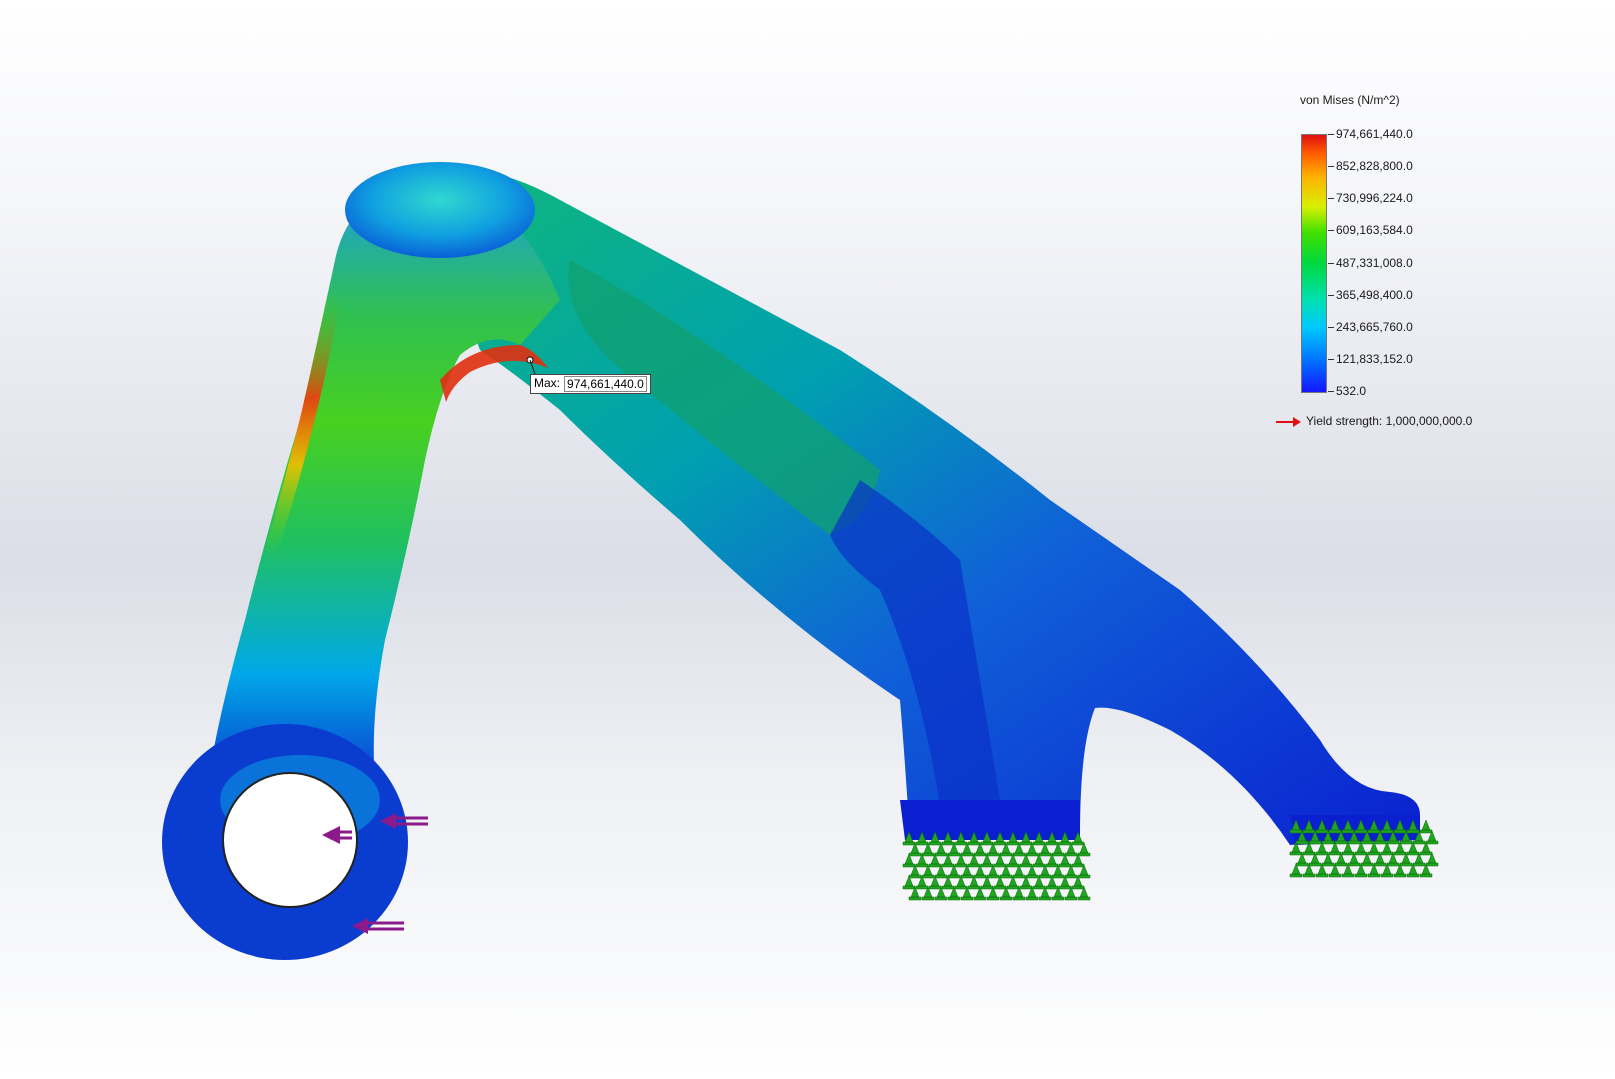 The width and height of the screenshot is (1615, 1079). I want to click on max-label-text: Max:, so click(547, 383).